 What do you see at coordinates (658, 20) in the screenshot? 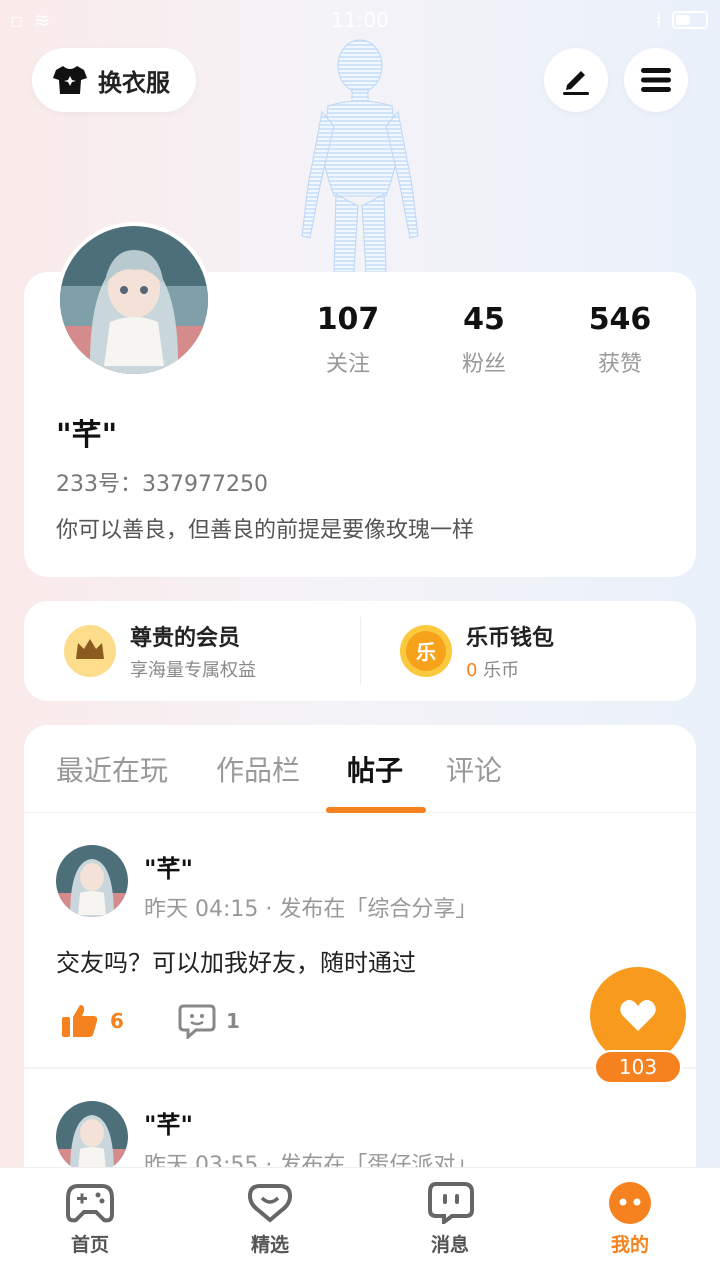
I see `signal-icon: ⁞` at bounding box center [658, 20].